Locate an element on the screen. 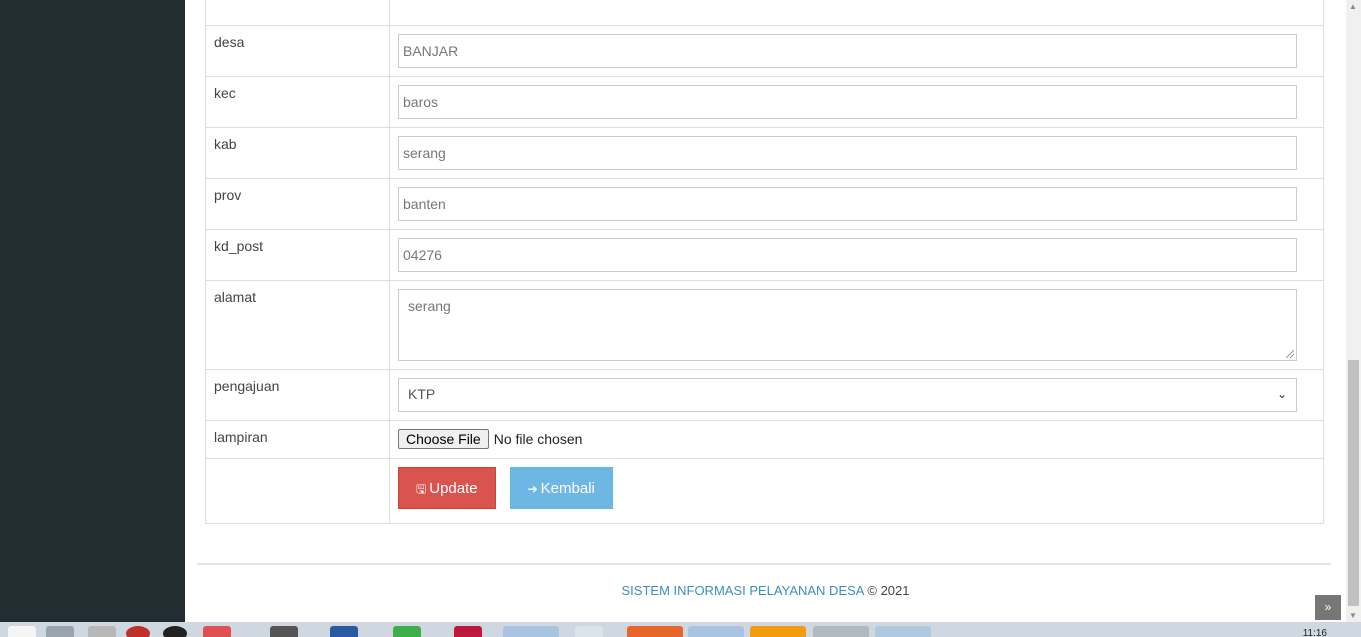 The image size is (1361, 637). chevron-down-icon: ⌄ is located at coordinates (1281, 394).